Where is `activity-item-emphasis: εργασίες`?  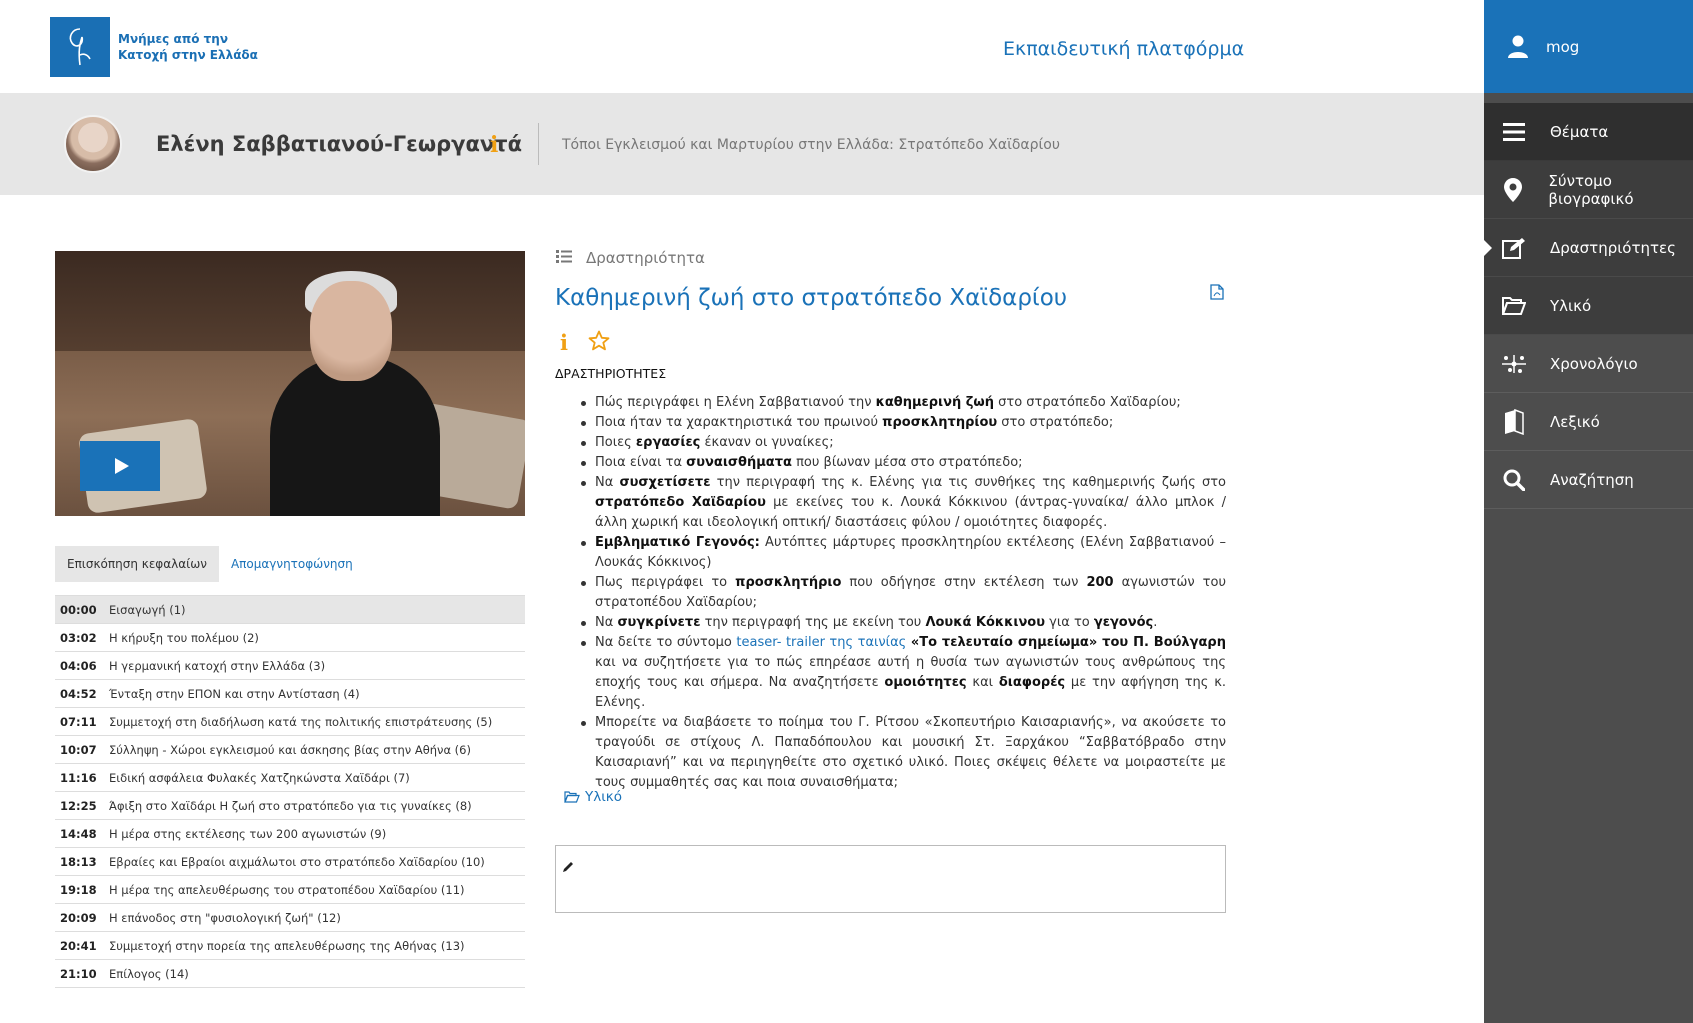
activity-item-emphasis: εργασίες is located at coordinates (668, 442).